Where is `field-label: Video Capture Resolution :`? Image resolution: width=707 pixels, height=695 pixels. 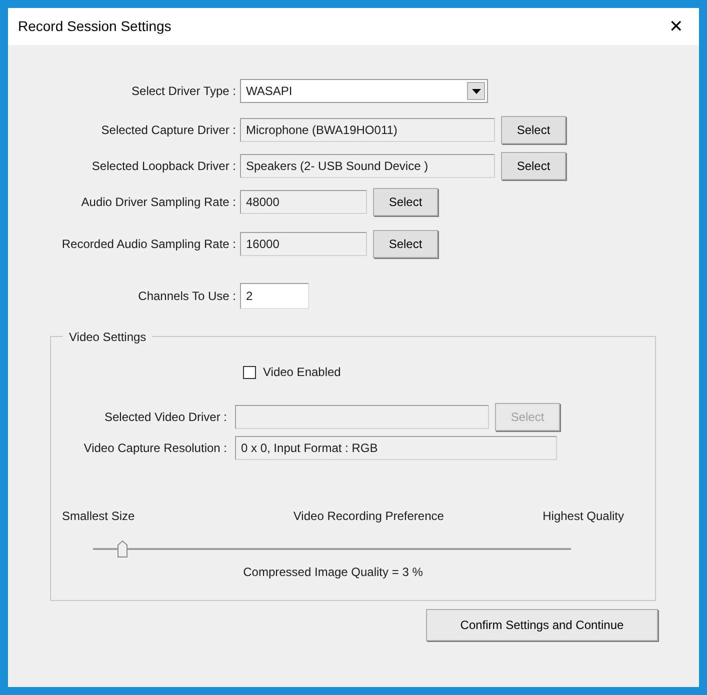
field-label: Video Capture Resolution : is located at coordinates (155, 448).